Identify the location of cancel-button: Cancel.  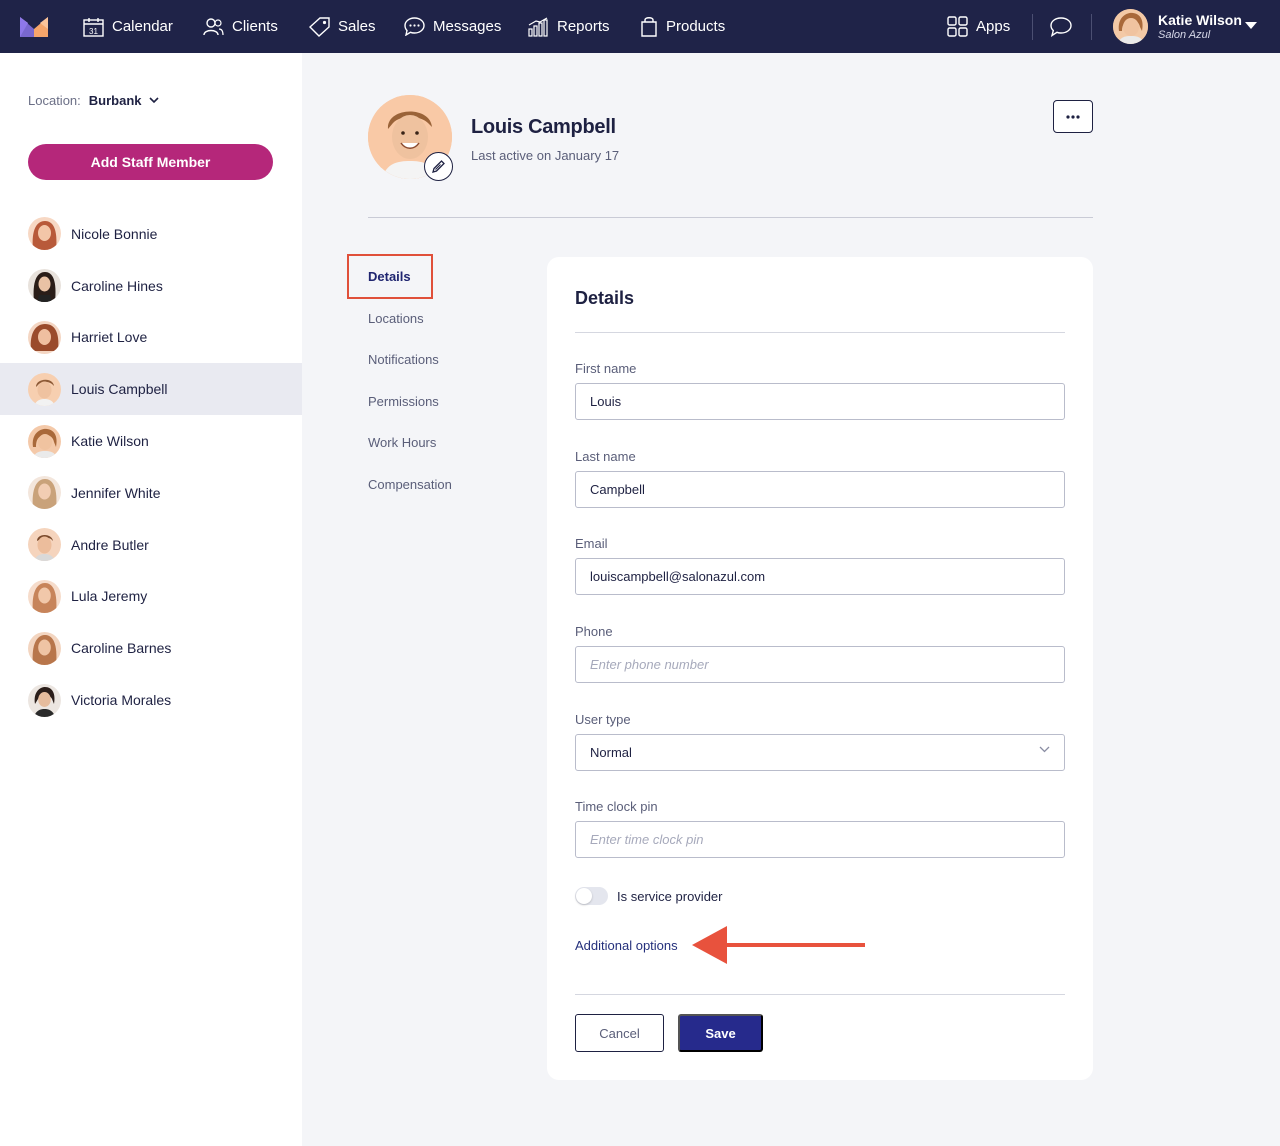
(619, 1033).